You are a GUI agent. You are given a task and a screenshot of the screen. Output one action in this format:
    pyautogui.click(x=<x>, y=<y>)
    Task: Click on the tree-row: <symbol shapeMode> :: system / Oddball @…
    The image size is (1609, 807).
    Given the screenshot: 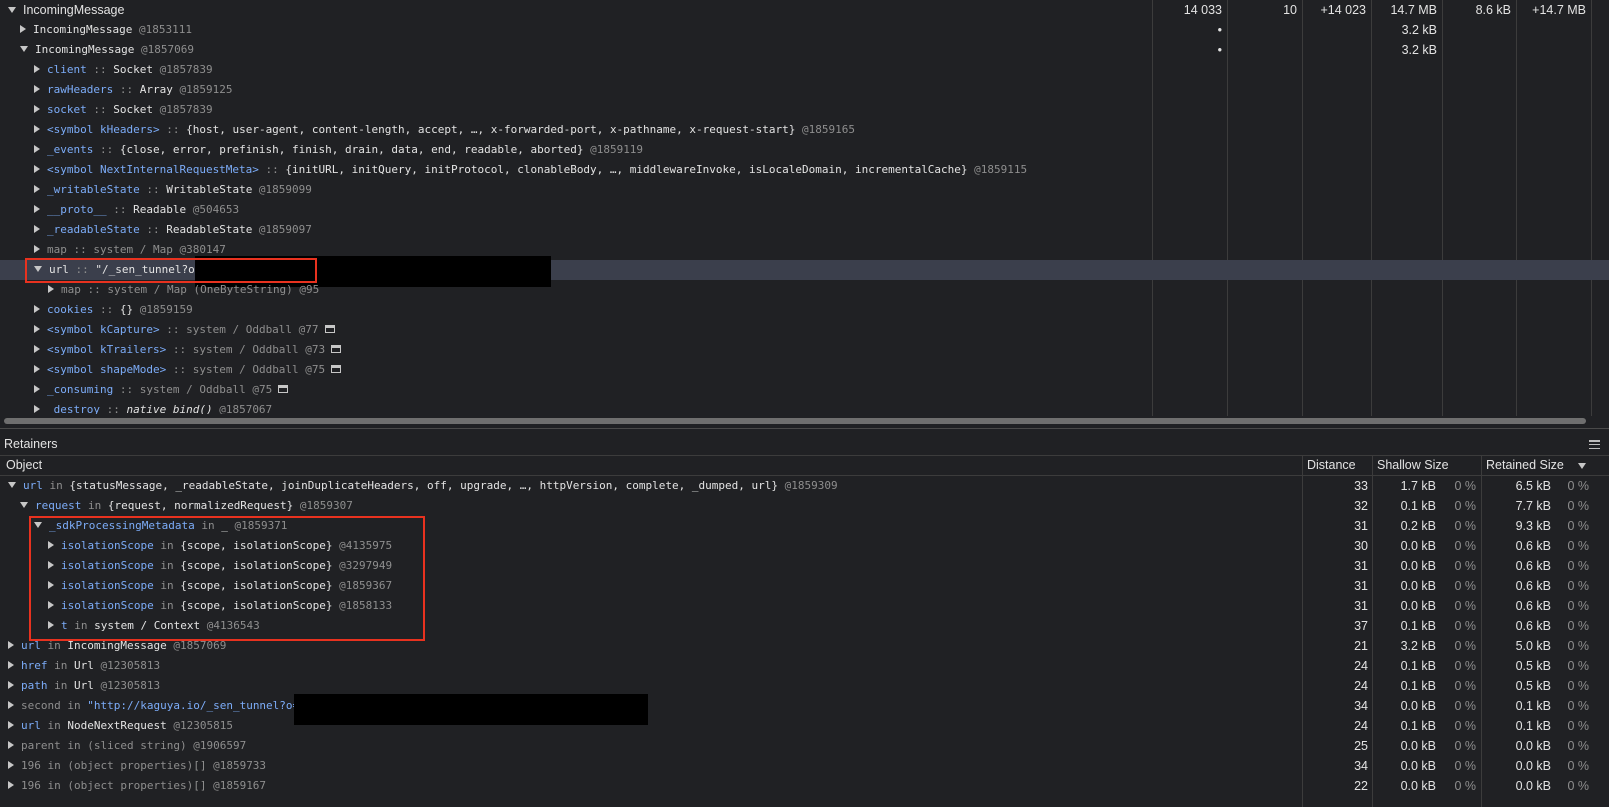 What is the action you would take?
    pyautogui.click(x=804, y=370)
    